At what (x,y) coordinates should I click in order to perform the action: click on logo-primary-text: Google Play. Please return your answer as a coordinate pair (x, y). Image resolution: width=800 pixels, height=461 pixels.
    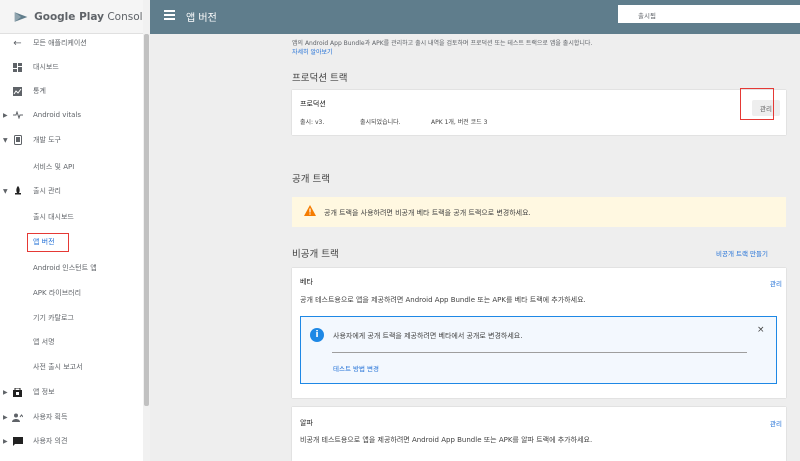
    Looking at the image, I should click on (69, 16).